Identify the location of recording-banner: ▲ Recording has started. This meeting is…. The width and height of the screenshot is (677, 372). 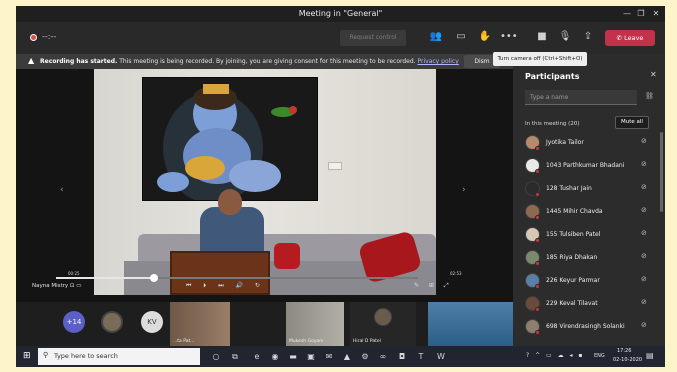
(264, 61).